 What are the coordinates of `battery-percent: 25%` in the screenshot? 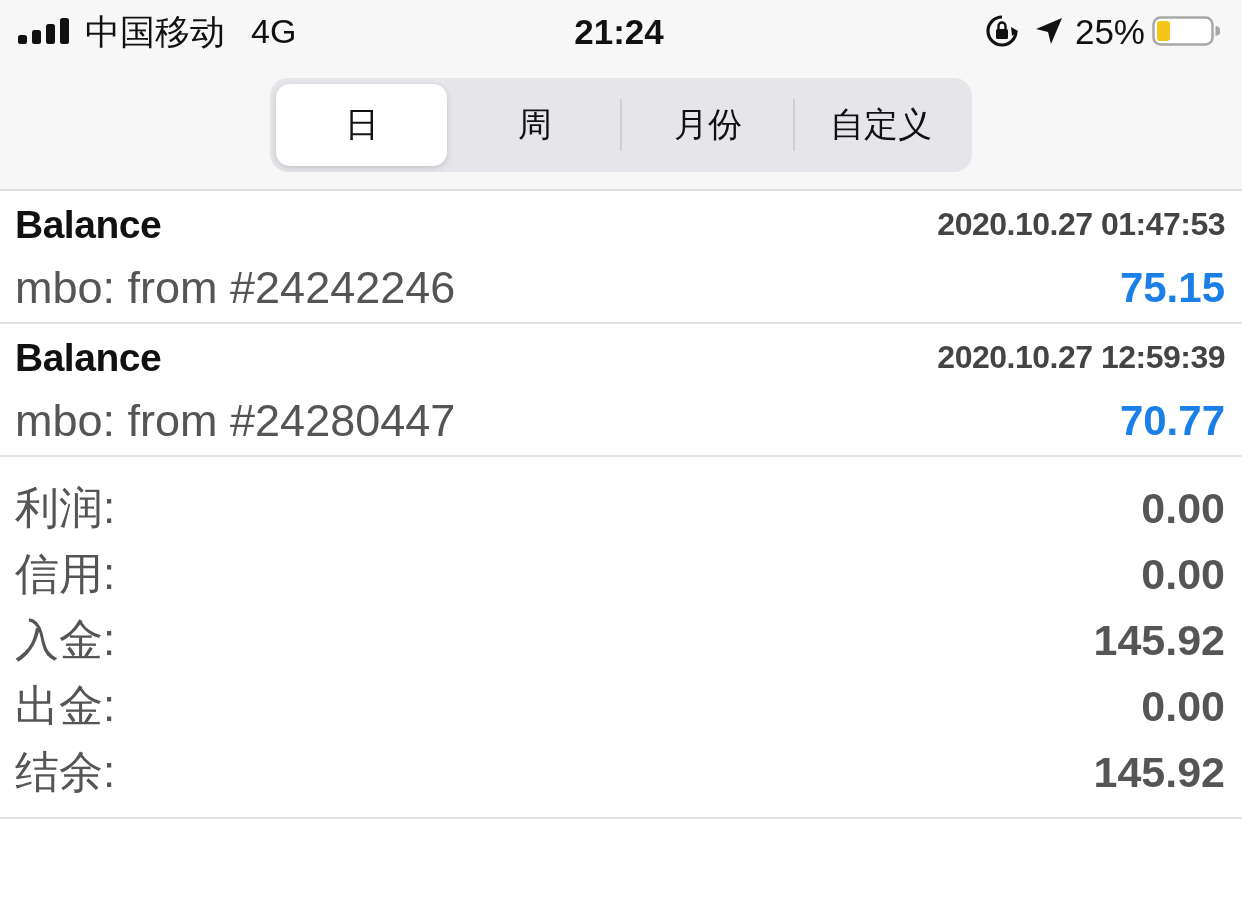 It's located at (1109, 31).